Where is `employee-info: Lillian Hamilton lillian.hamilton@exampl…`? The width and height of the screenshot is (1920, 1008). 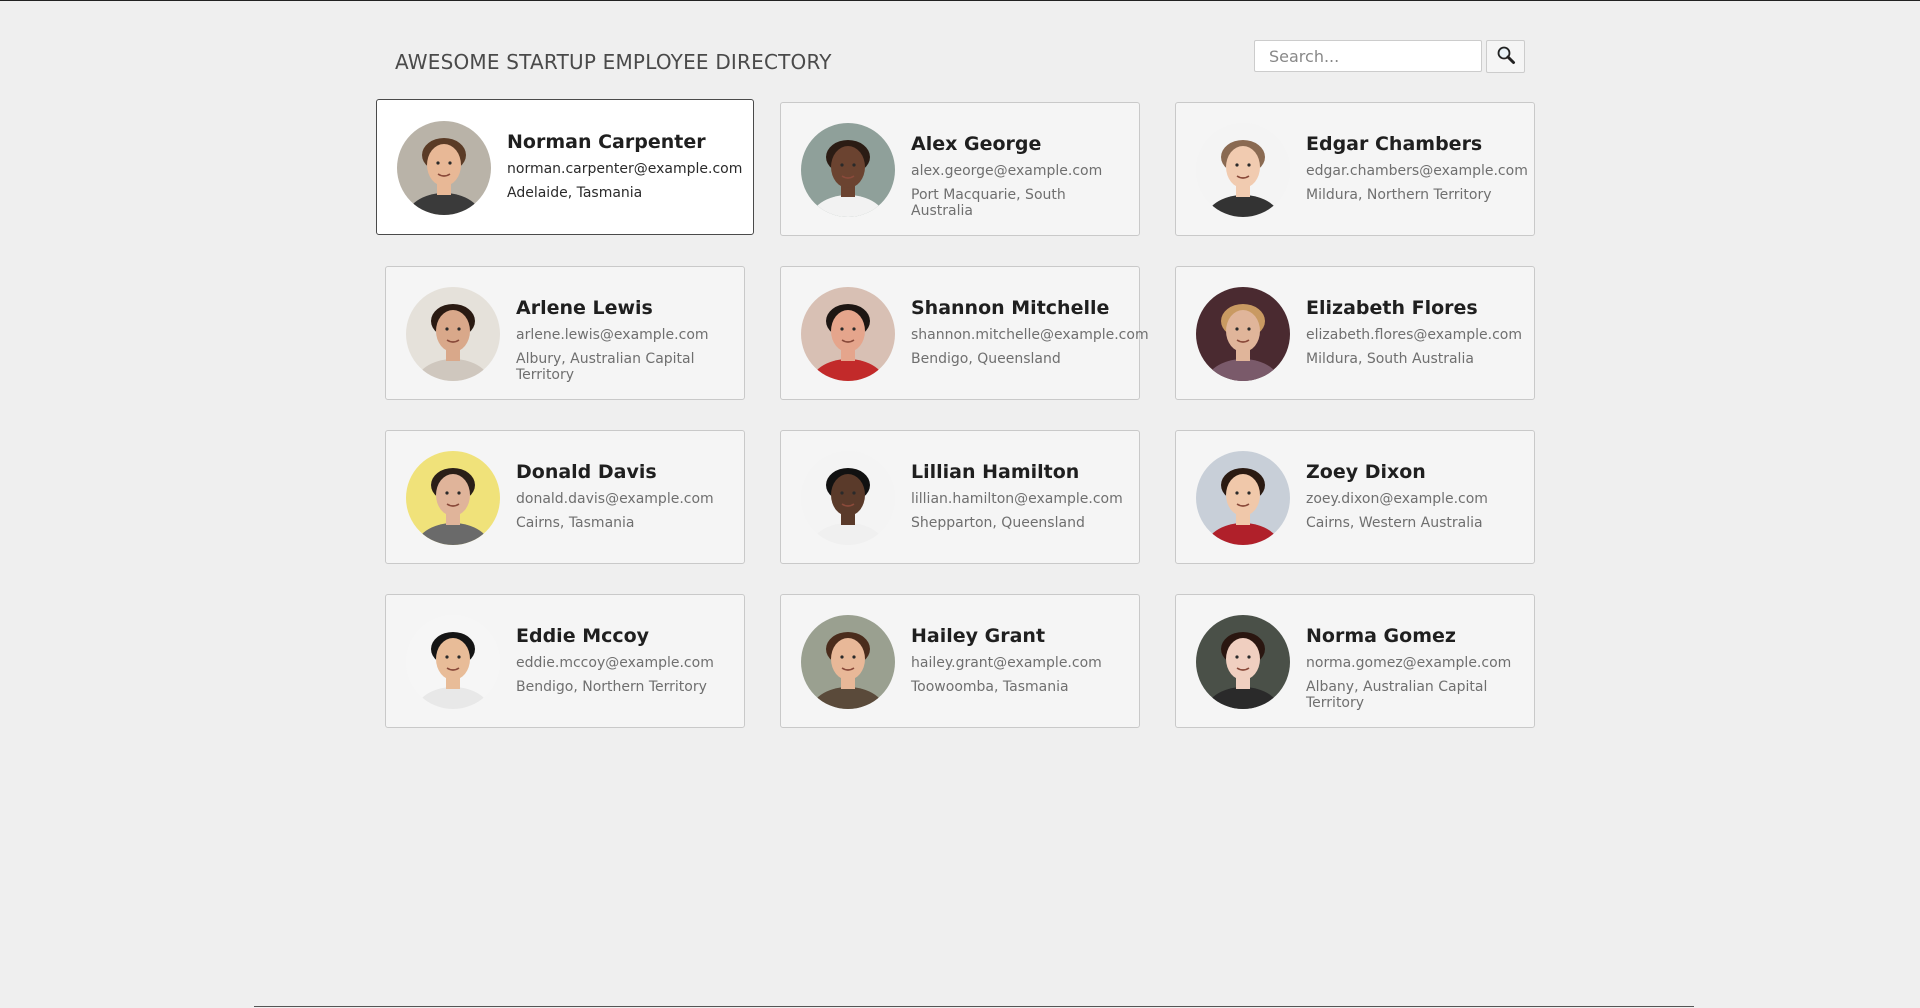
employee-info: Lillian Hamilton lillian.hamilton@exampl… is located at coordinates (1017, 495).